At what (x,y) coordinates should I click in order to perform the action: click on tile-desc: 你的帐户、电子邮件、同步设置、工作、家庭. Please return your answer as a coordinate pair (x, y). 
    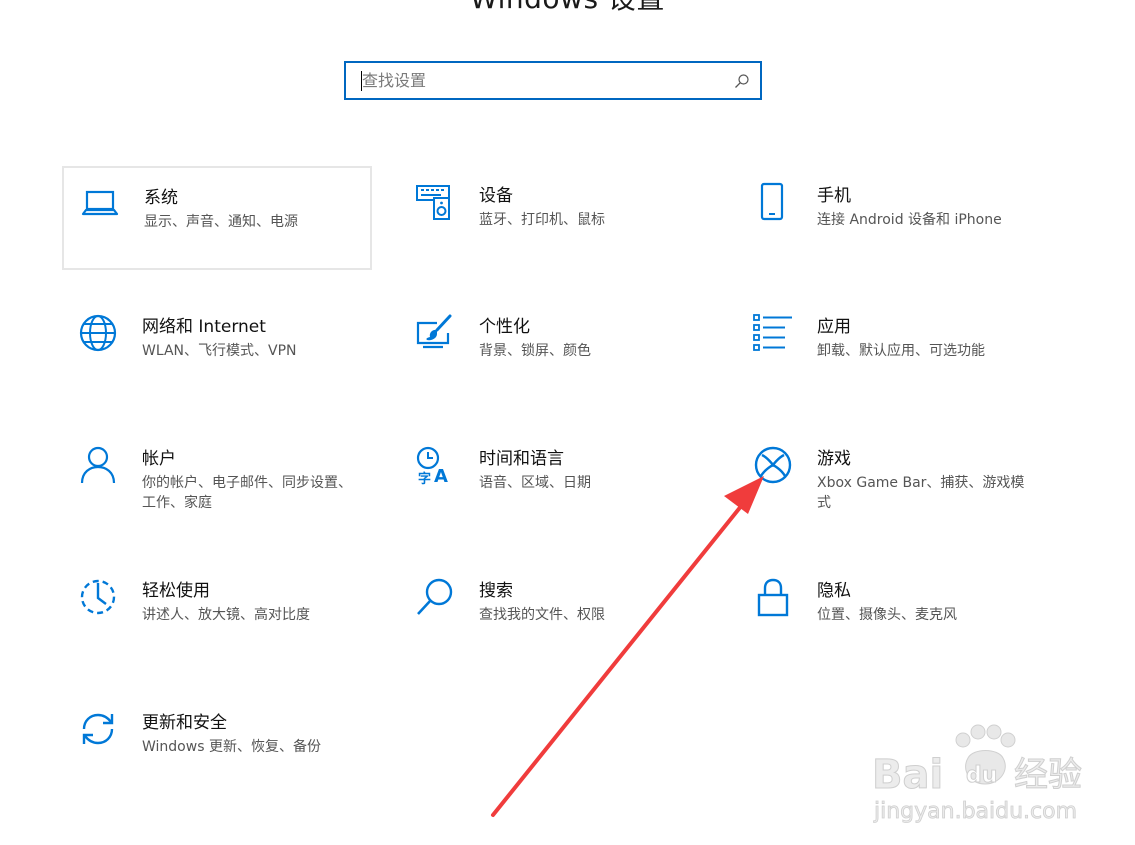
    Looking at the image, I should click on (247, 493).